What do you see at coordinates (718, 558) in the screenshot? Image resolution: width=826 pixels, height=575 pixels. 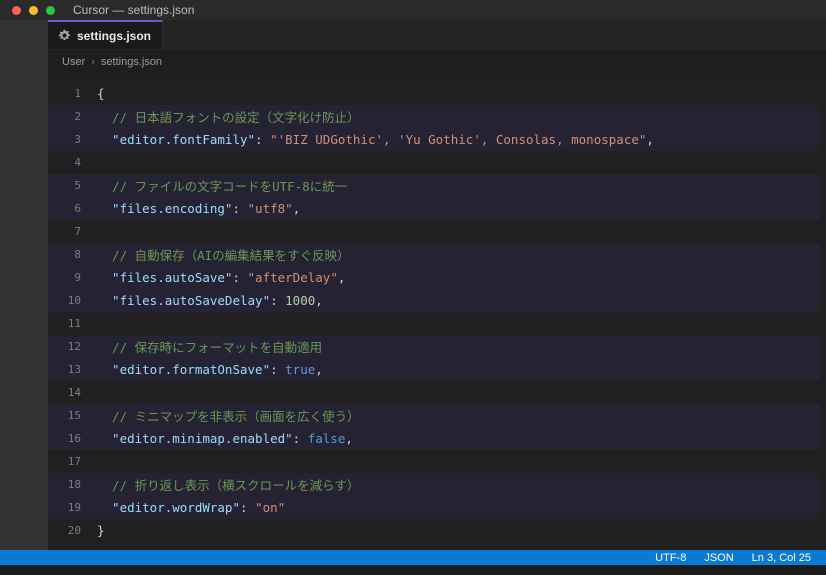 I see `status-item-json: JSON` at bounding box center [718, 558].